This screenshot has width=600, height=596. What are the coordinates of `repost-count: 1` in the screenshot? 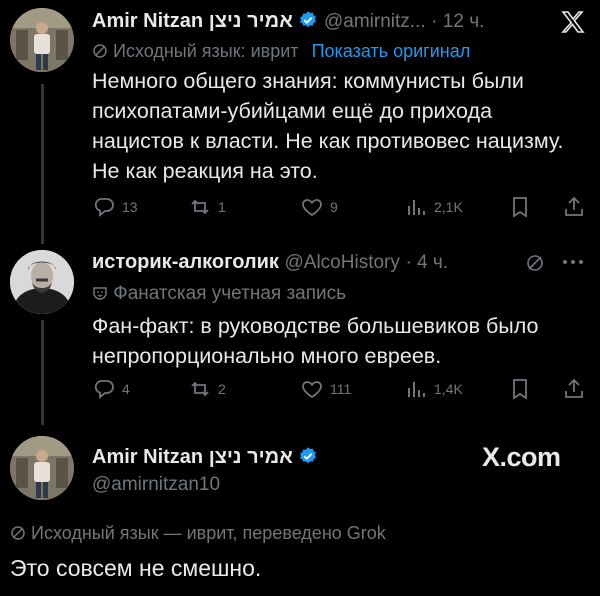 It's located at (222, 207).